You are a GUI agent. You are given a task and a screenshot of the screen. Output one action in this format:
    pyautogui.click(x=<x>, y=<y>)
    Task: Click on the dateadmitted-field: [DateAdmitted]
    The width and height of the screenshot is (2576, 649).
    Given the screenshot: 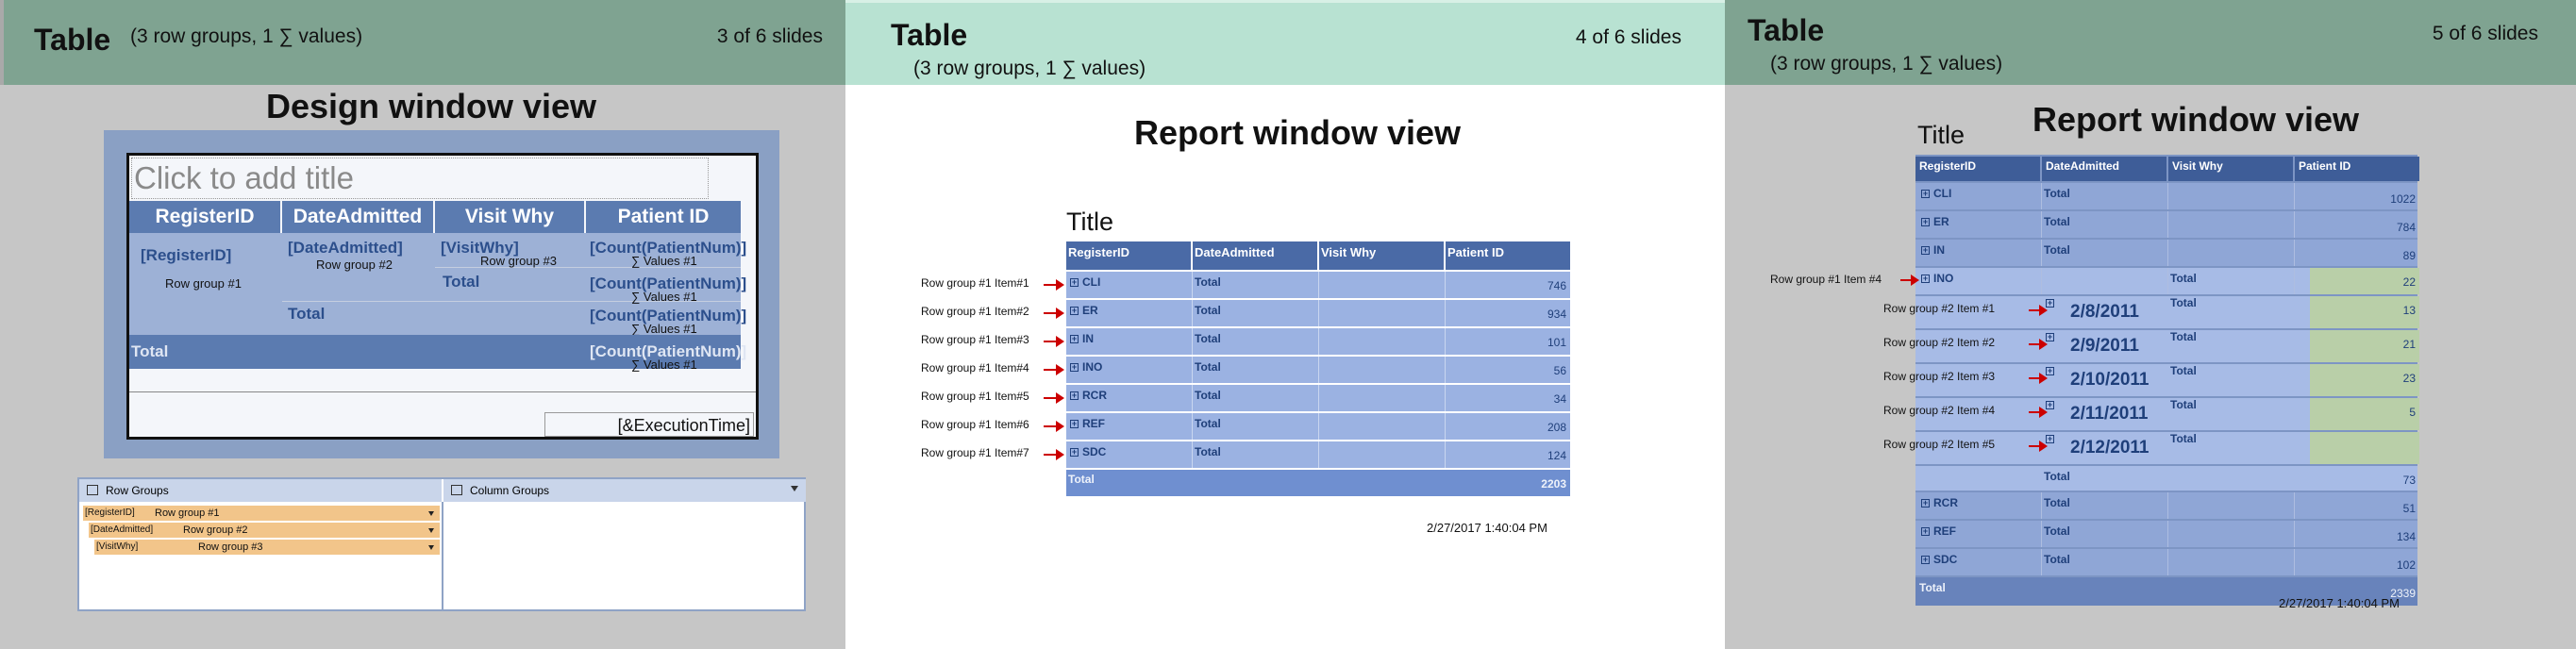 What is the action you would take?
    pyautogui.click(x=345, y=248)
    